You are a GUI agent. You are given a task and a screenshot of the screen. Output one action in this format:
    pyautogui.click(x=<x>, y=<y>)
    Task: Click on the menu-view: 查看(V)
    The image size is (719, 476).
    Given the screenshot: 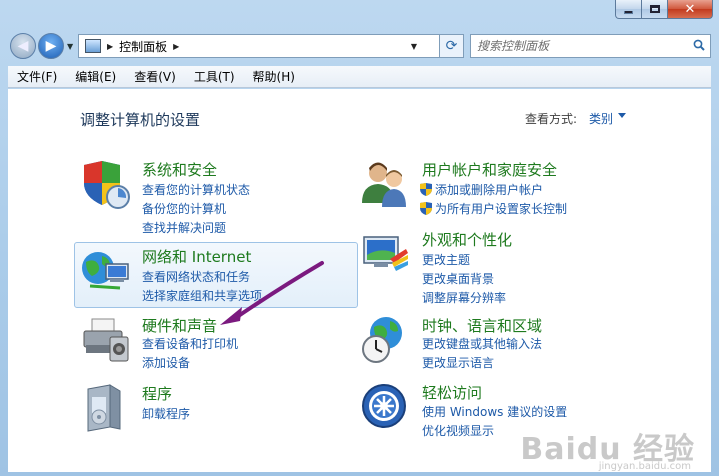 What is the action you would take?
    pyautogui.click(x=155, y=76)
    